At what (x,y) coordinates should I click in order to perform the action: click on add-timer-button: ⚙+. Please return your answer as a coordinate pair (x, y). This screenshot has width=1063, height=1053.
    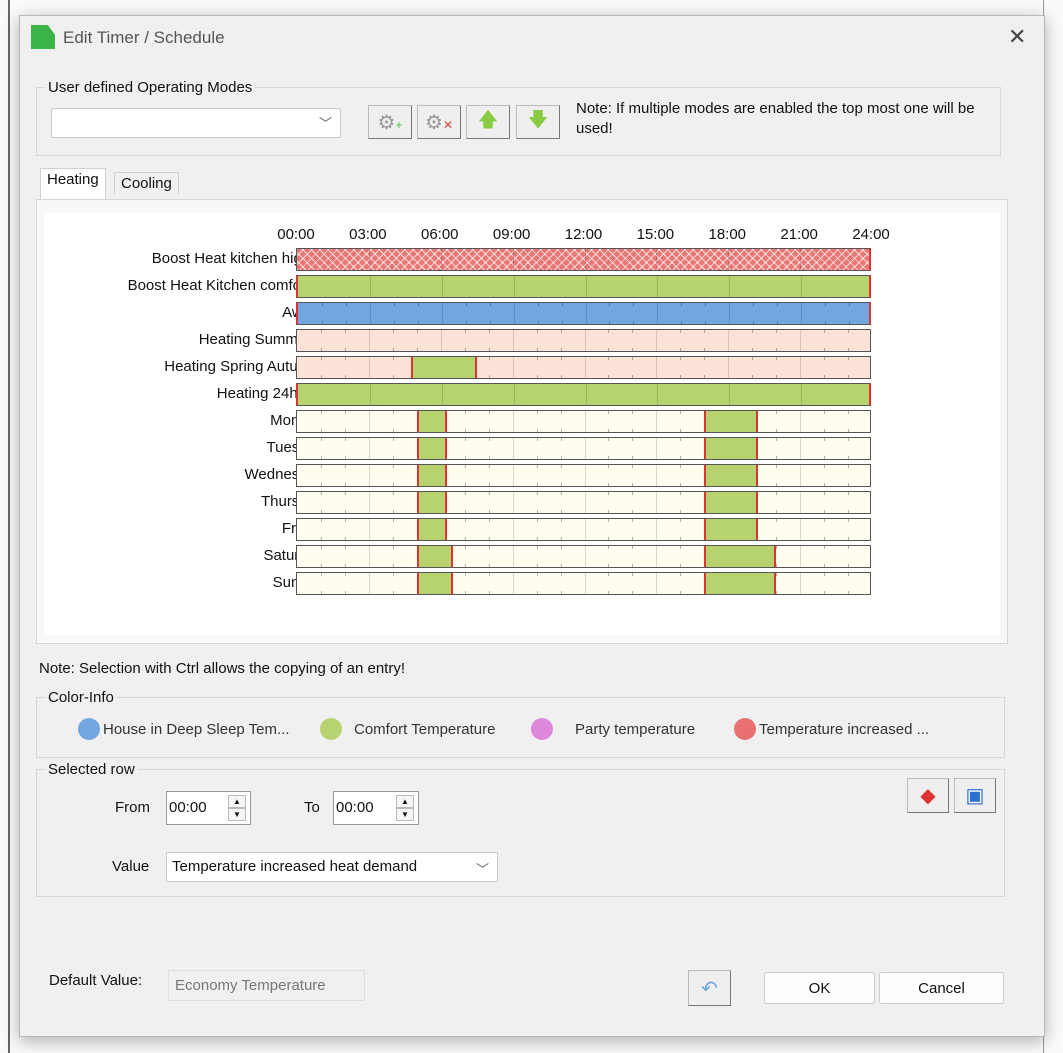
    Looking at the image, I should click on (390, 122).